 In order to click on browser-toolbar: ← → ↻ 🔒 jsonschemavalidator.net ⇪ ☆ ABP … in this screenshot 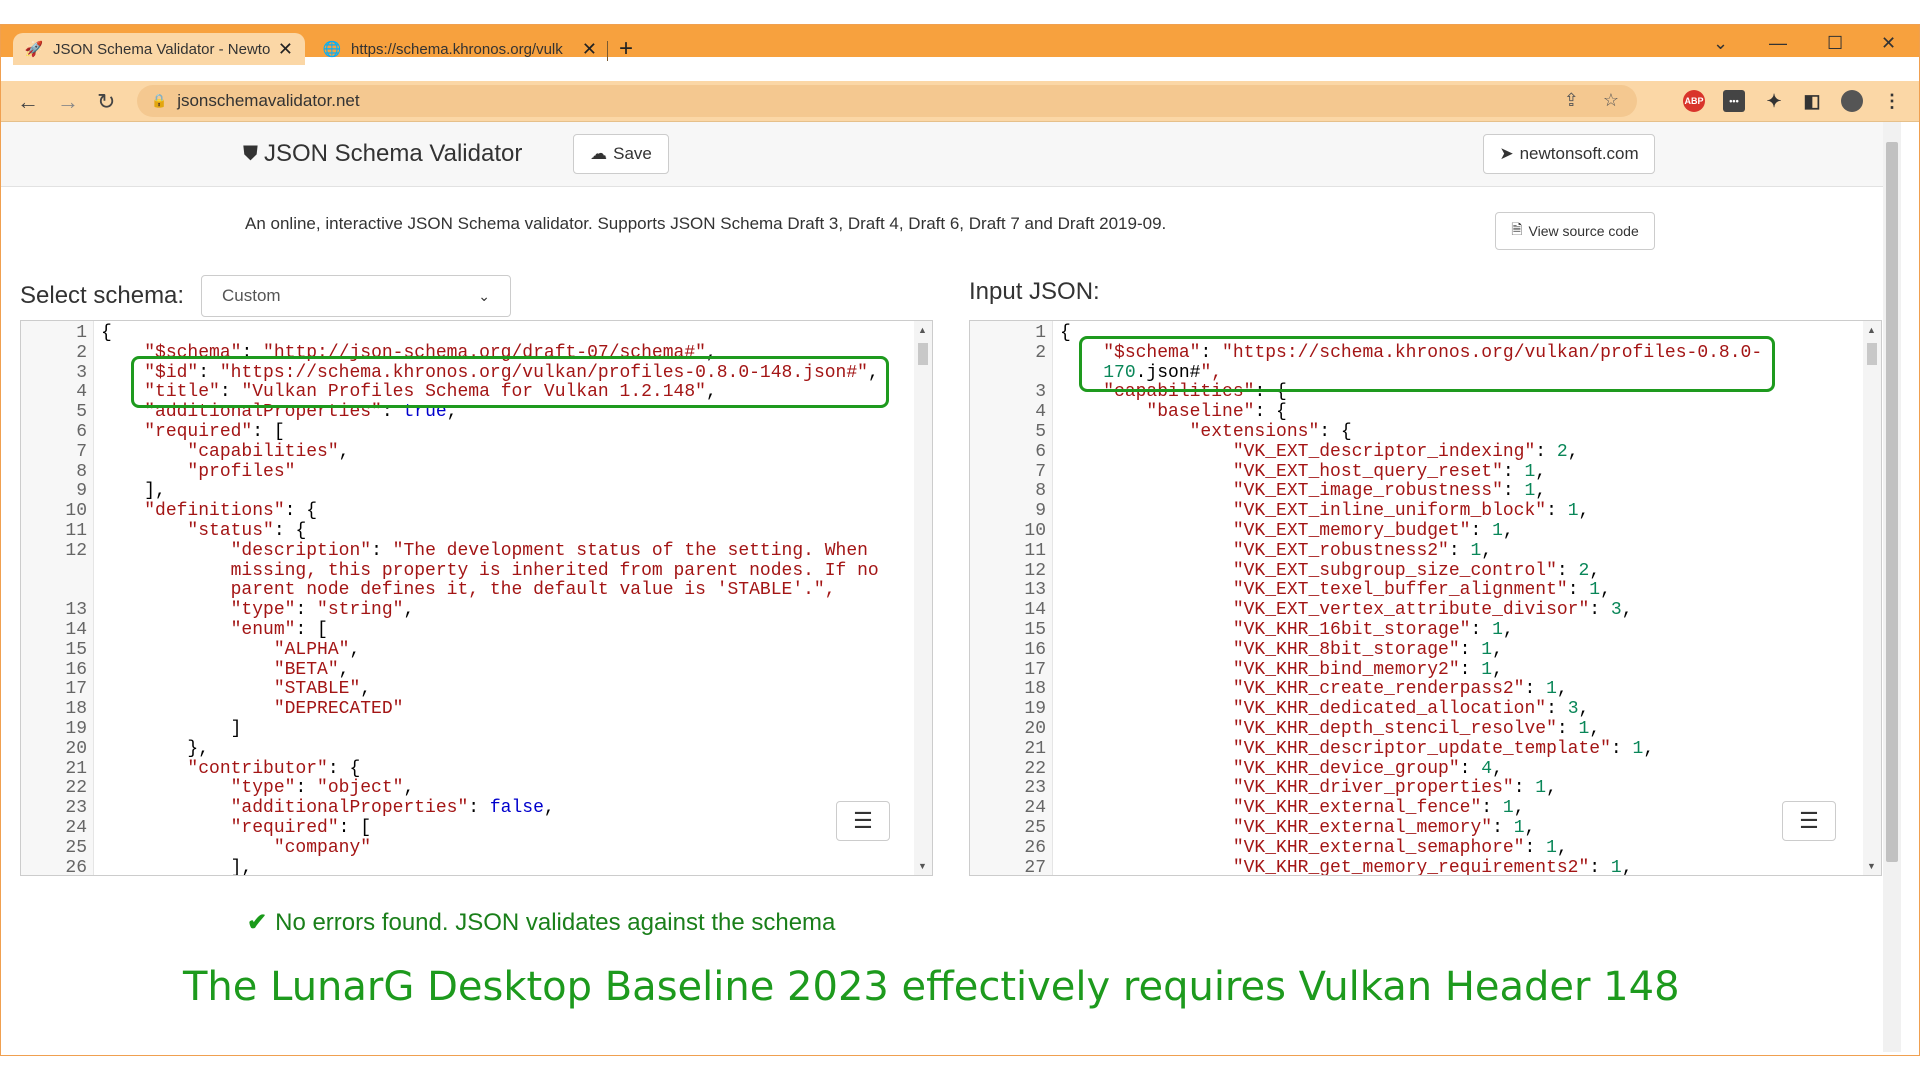, I will do `click(960, 101)`.